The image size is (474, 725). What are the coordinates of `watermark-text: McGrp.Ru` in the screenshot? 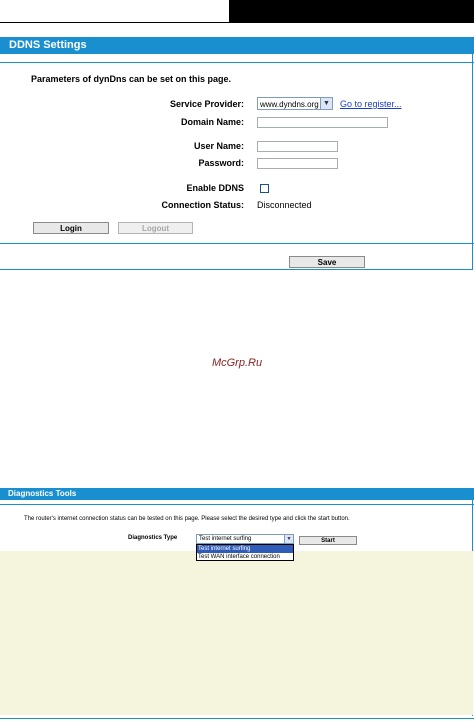 It's located at (237, 363).